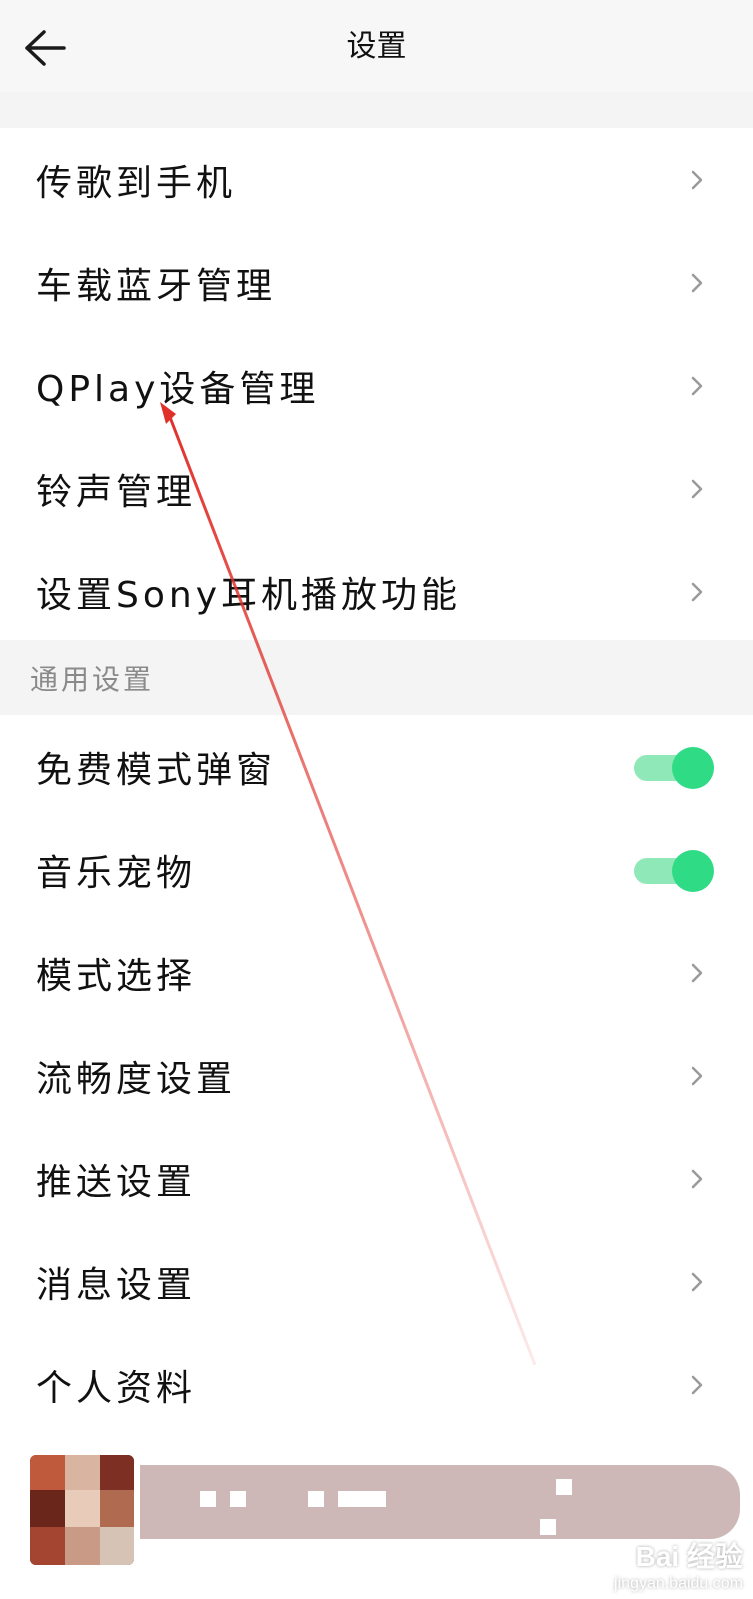 The height and width of the screenshot is (1599, 753). What do you see at coordinates (116, 1285) in the screenshot?
I see `item-label: 消息设置` at bounding box center [116, 1285].